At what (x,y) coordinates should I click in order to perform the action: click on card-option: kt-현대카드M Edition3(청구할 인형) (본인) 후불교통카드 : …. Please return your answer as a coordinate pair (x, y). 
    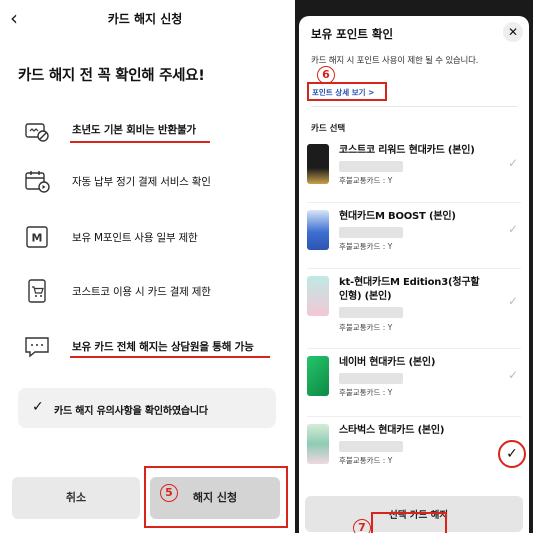
    Looking at the image, I should click on (414, 311).